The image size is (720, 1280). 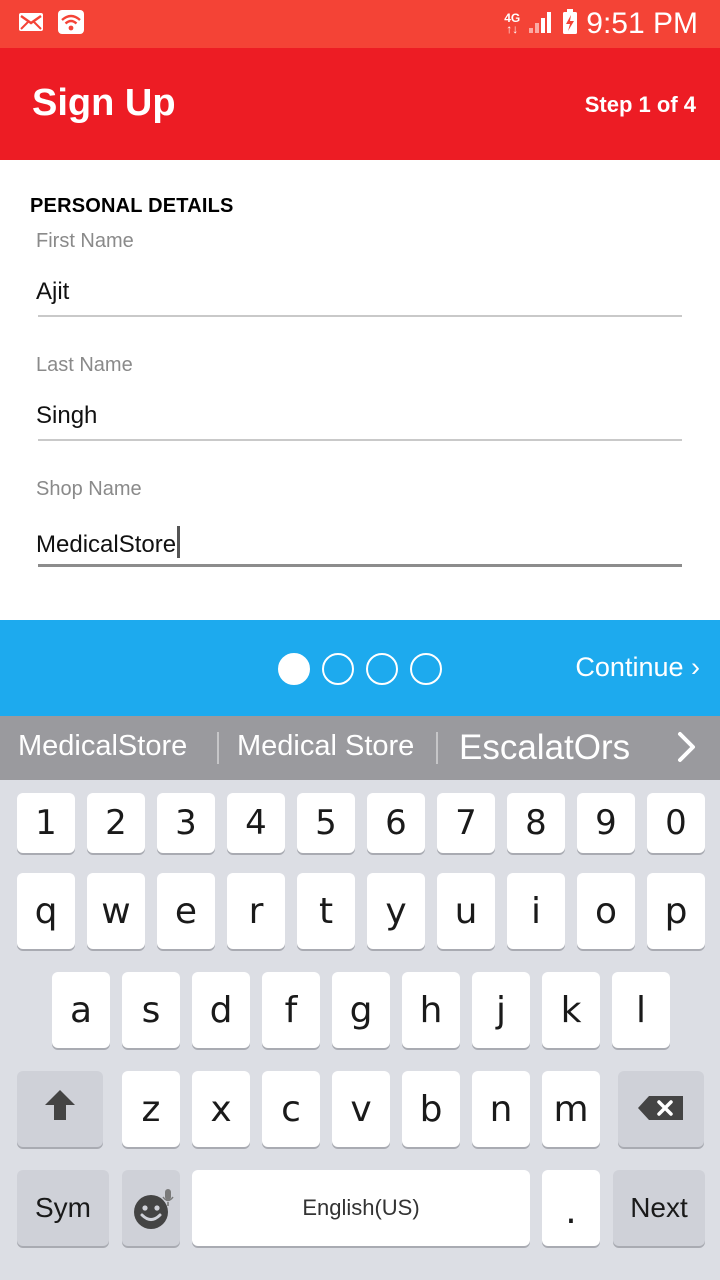 What do you see at coordinates (637, 667) in the screenshot?
I see `continue-button: Continue ›` at bounding box center [637, 667].